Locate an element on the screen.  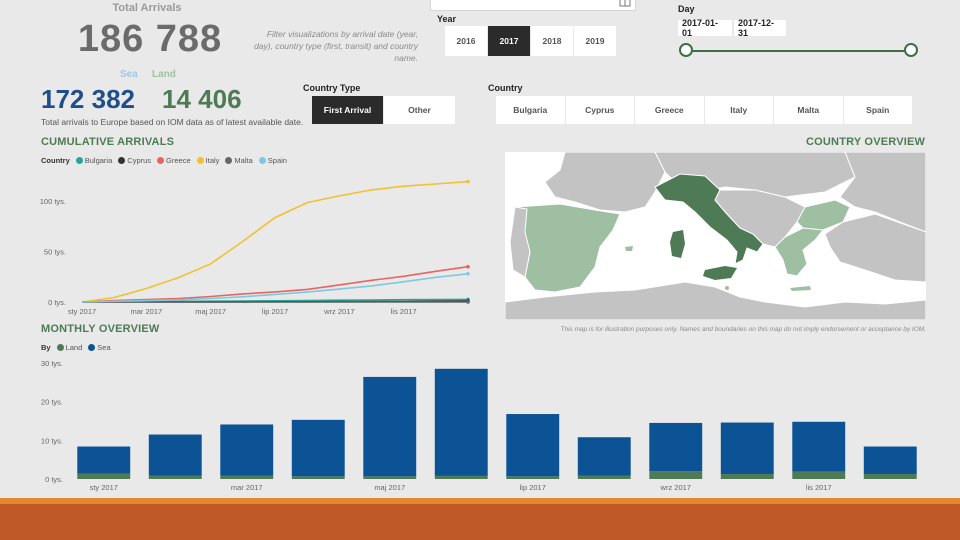
year-slicer: 2016 2017 2018 2019 is located at coordinates (531, 41).